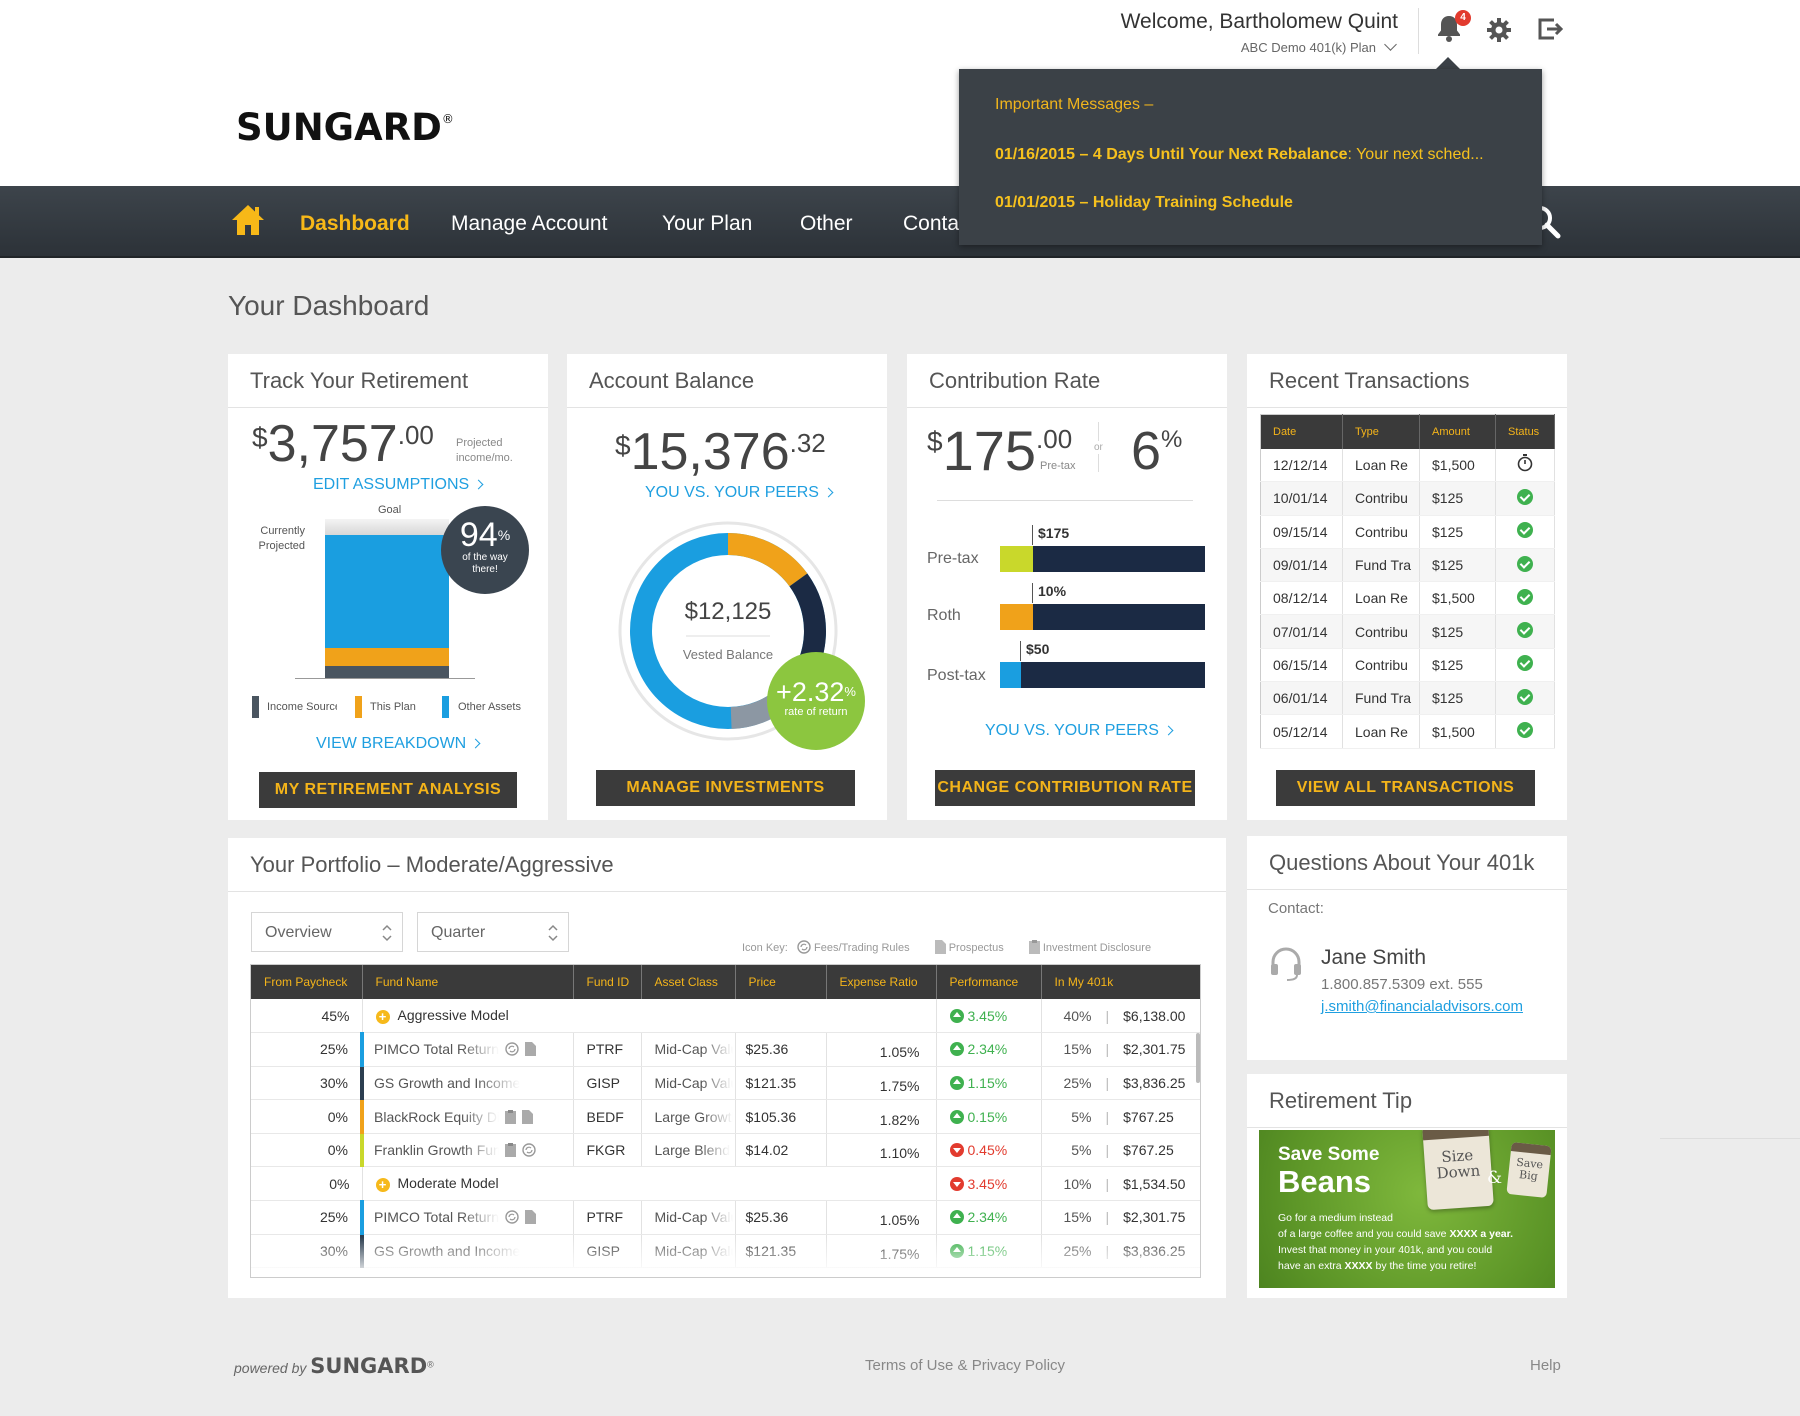 Image resolution: width=1800 pixels, height=1416 pixels. Describe the element at coordinates (1463, 18) in the screenshot. I see `notification-badge: 4` at that location.